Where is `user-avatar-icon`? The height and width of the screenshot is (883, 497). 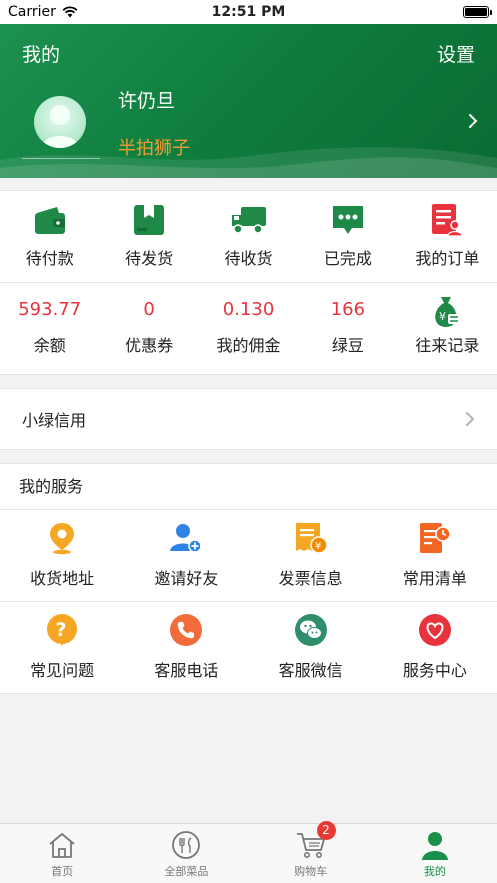 user-avatar-icon is located at coordinates (60, 126).